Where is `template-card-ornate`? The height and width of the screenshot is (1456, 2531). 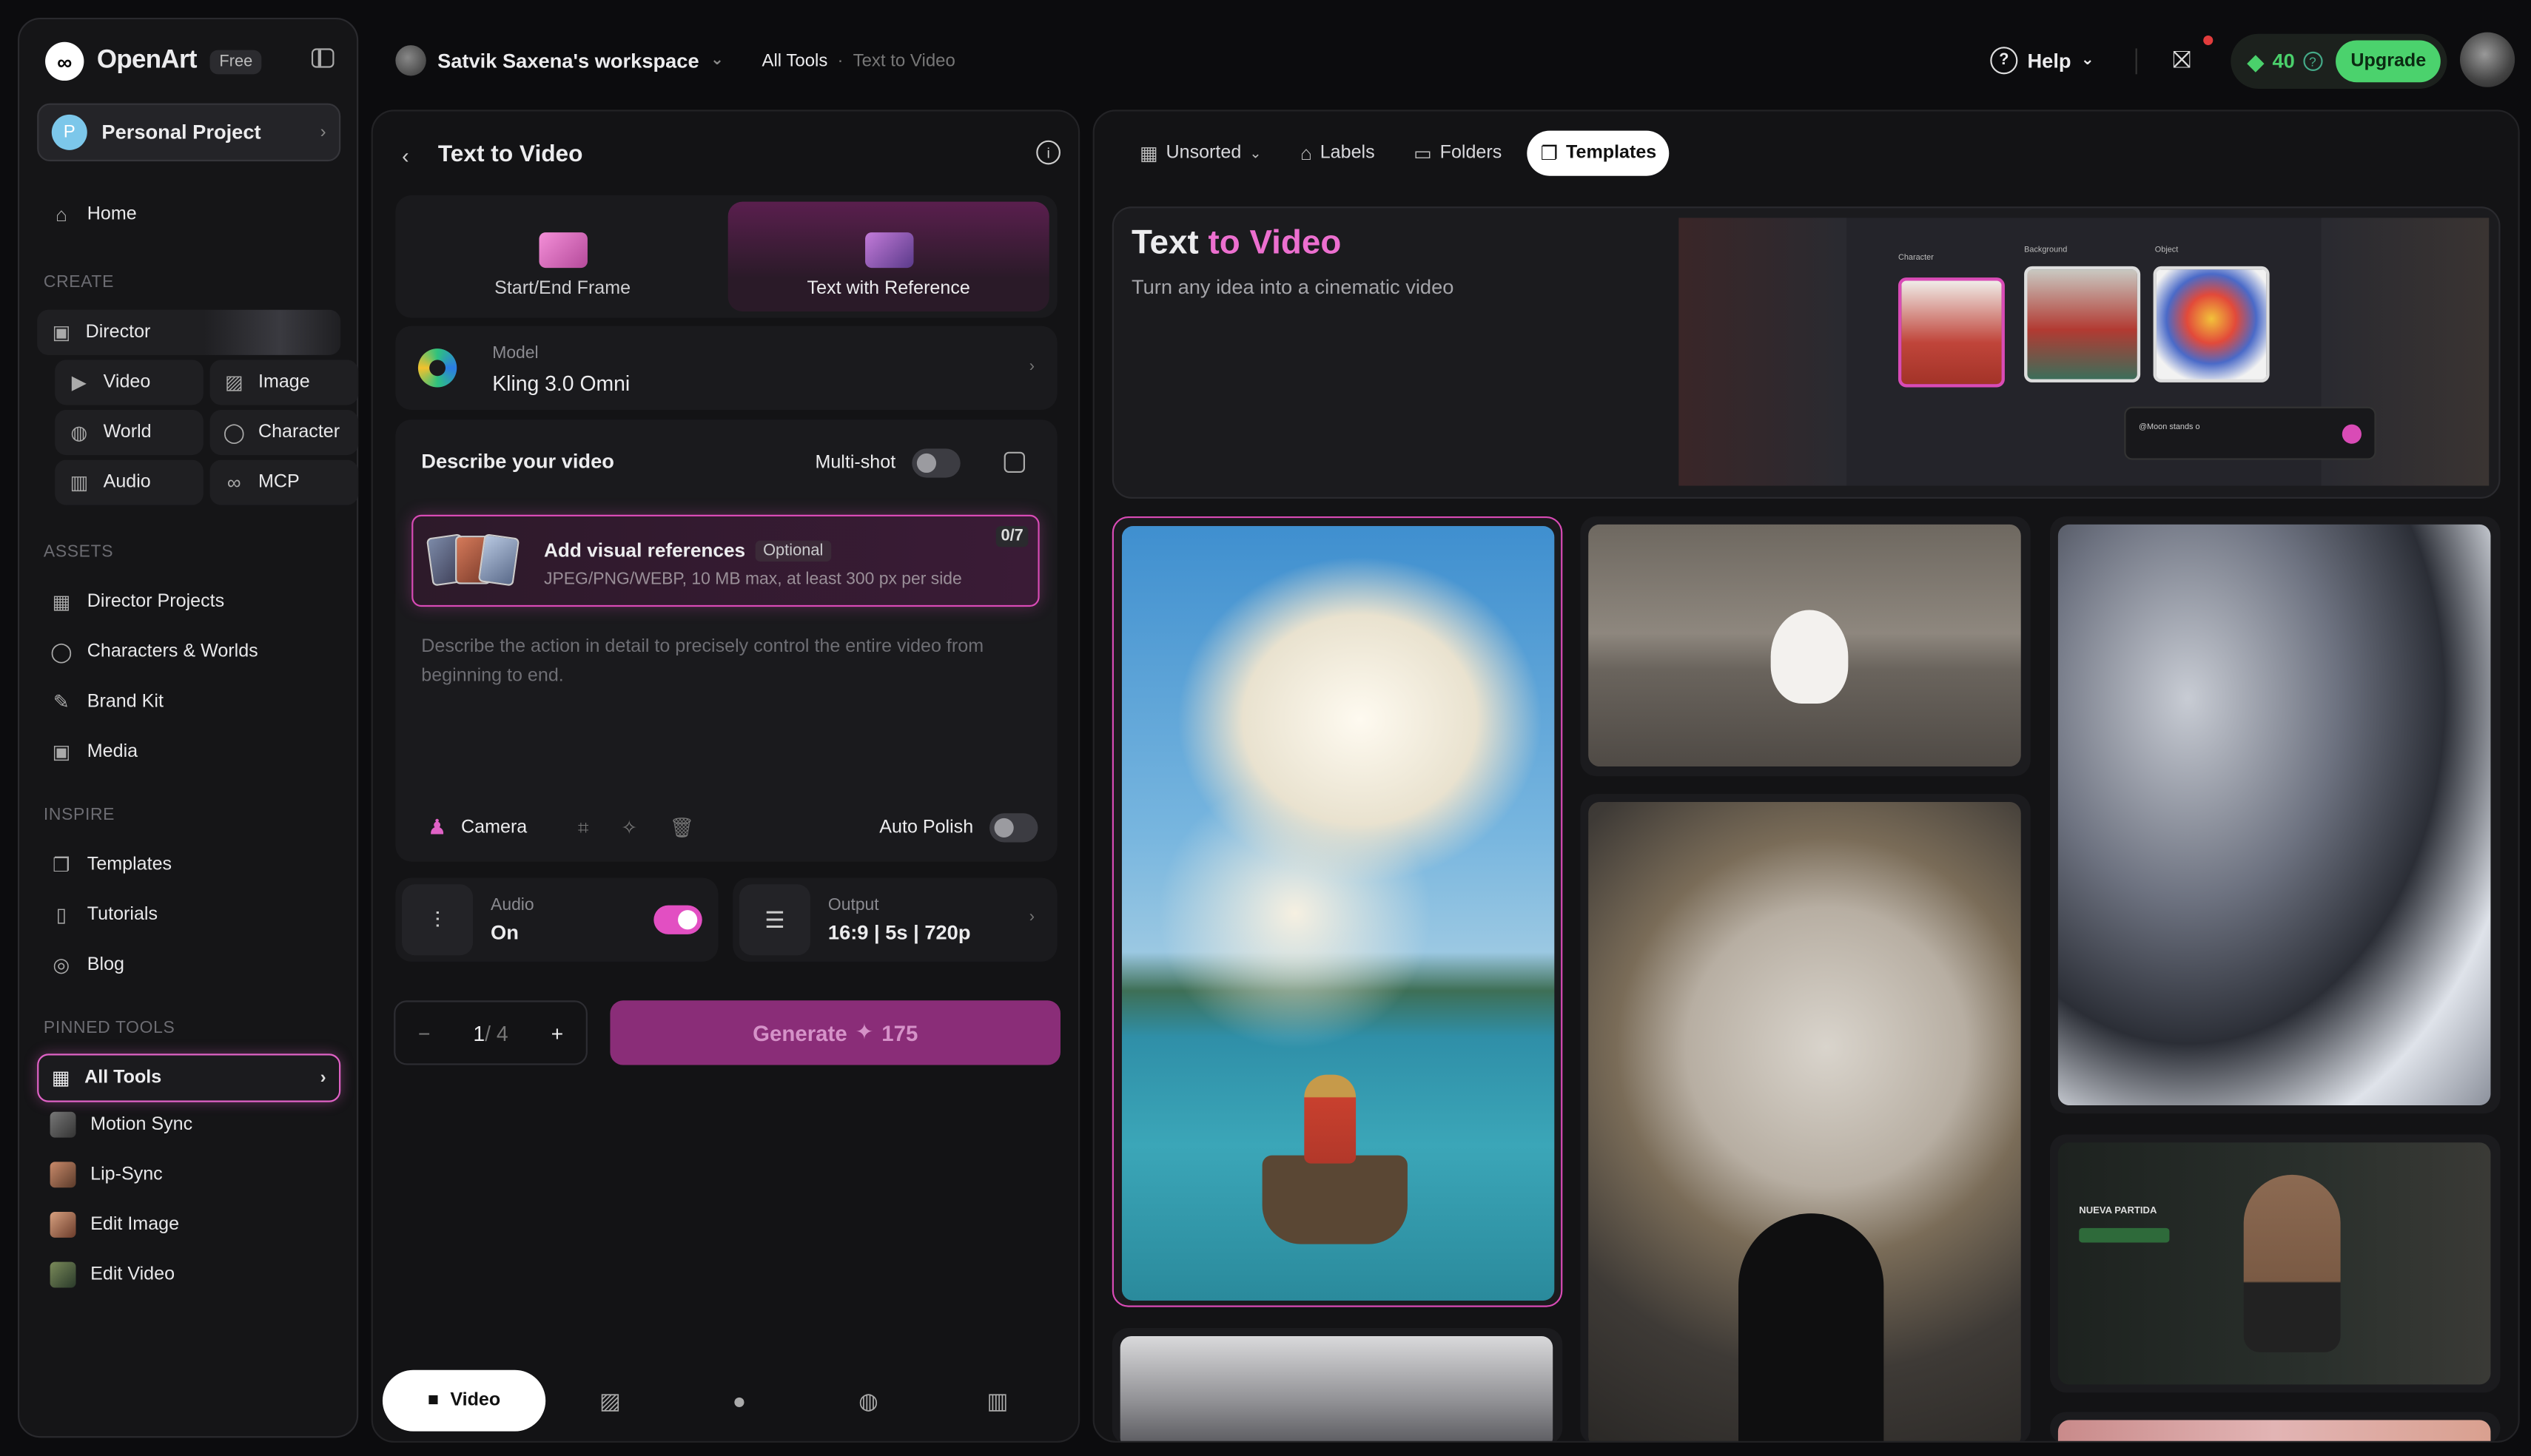 template-card-ornate is located at coordinates (1805, 1117).